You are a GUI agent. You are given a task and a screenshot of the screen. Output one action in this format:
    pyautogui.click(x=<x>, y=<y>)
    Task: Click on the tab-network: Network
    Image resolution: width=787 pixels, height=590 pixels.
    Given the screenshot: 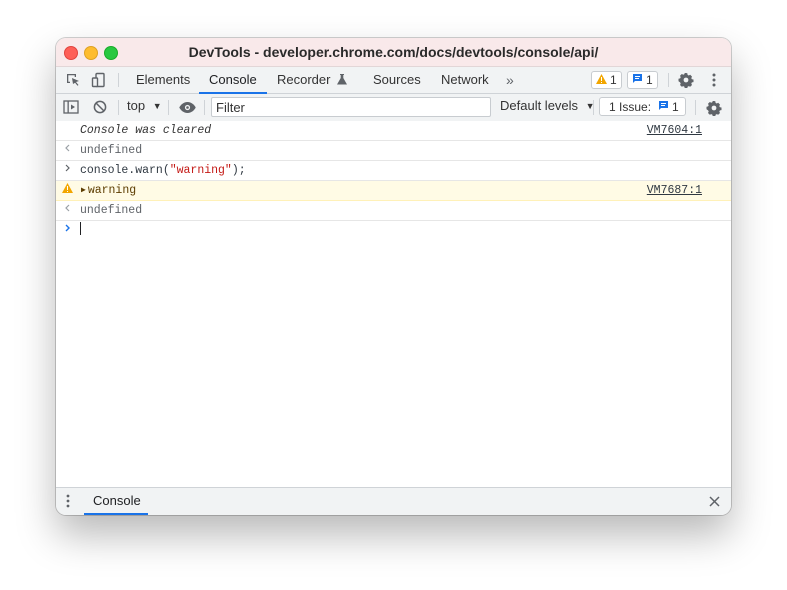 What is the action you would take?
    pyautogui.click(x=465, y=80)
    